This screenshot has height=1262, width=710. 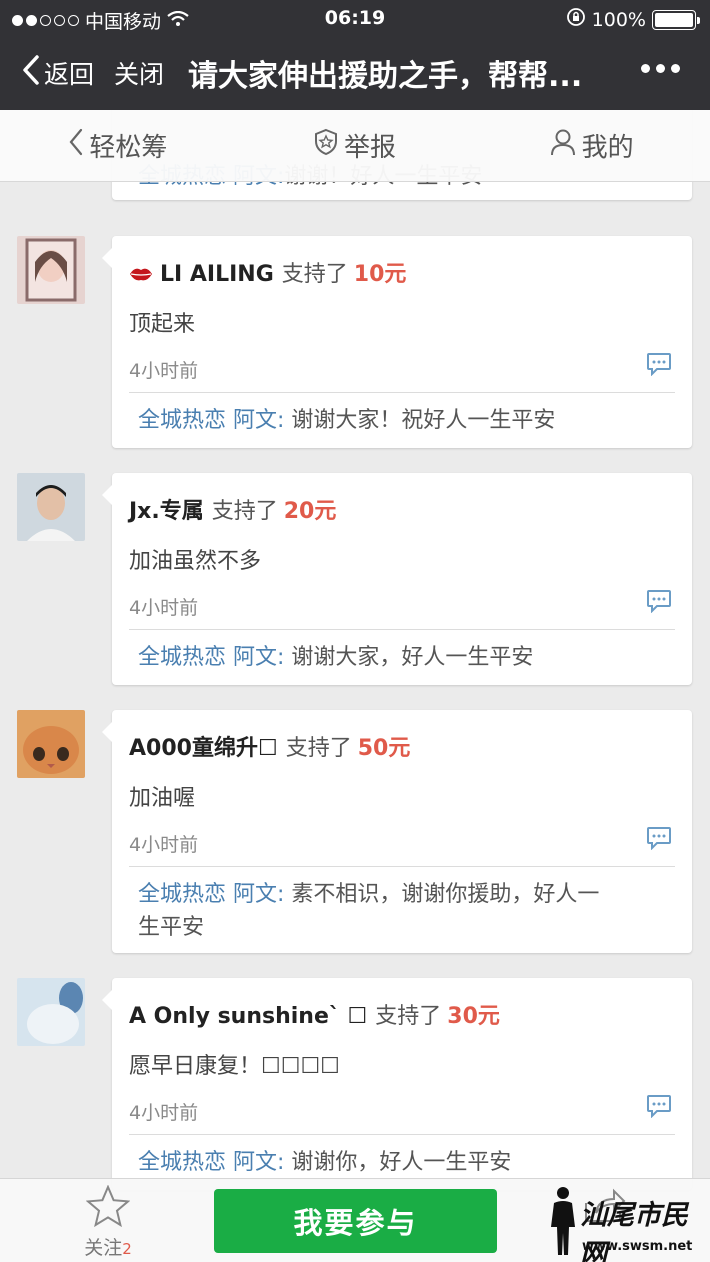 I want to click on shield-star-icon, so click(x=326, y=145).